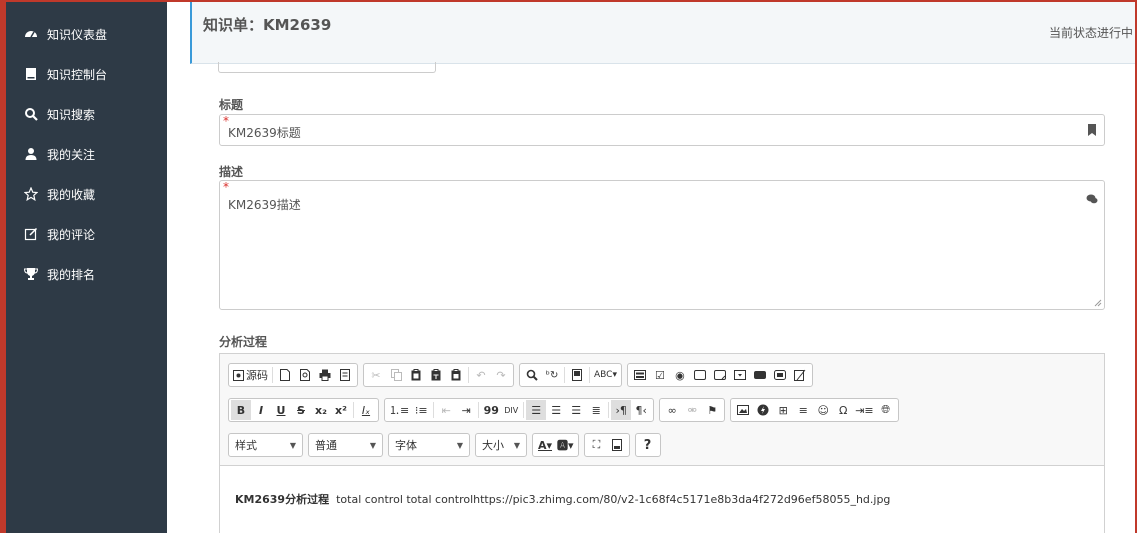 This screenshot has height=533, width=1137. I want to click on div-button: DIV, so click(511, 410).